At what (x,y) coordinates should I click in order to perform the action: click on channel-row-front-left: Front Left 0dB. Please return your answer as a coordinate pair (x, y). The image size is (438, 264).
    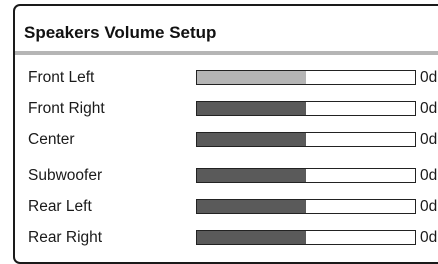
    Looking at the image, I should click on (219, 78).